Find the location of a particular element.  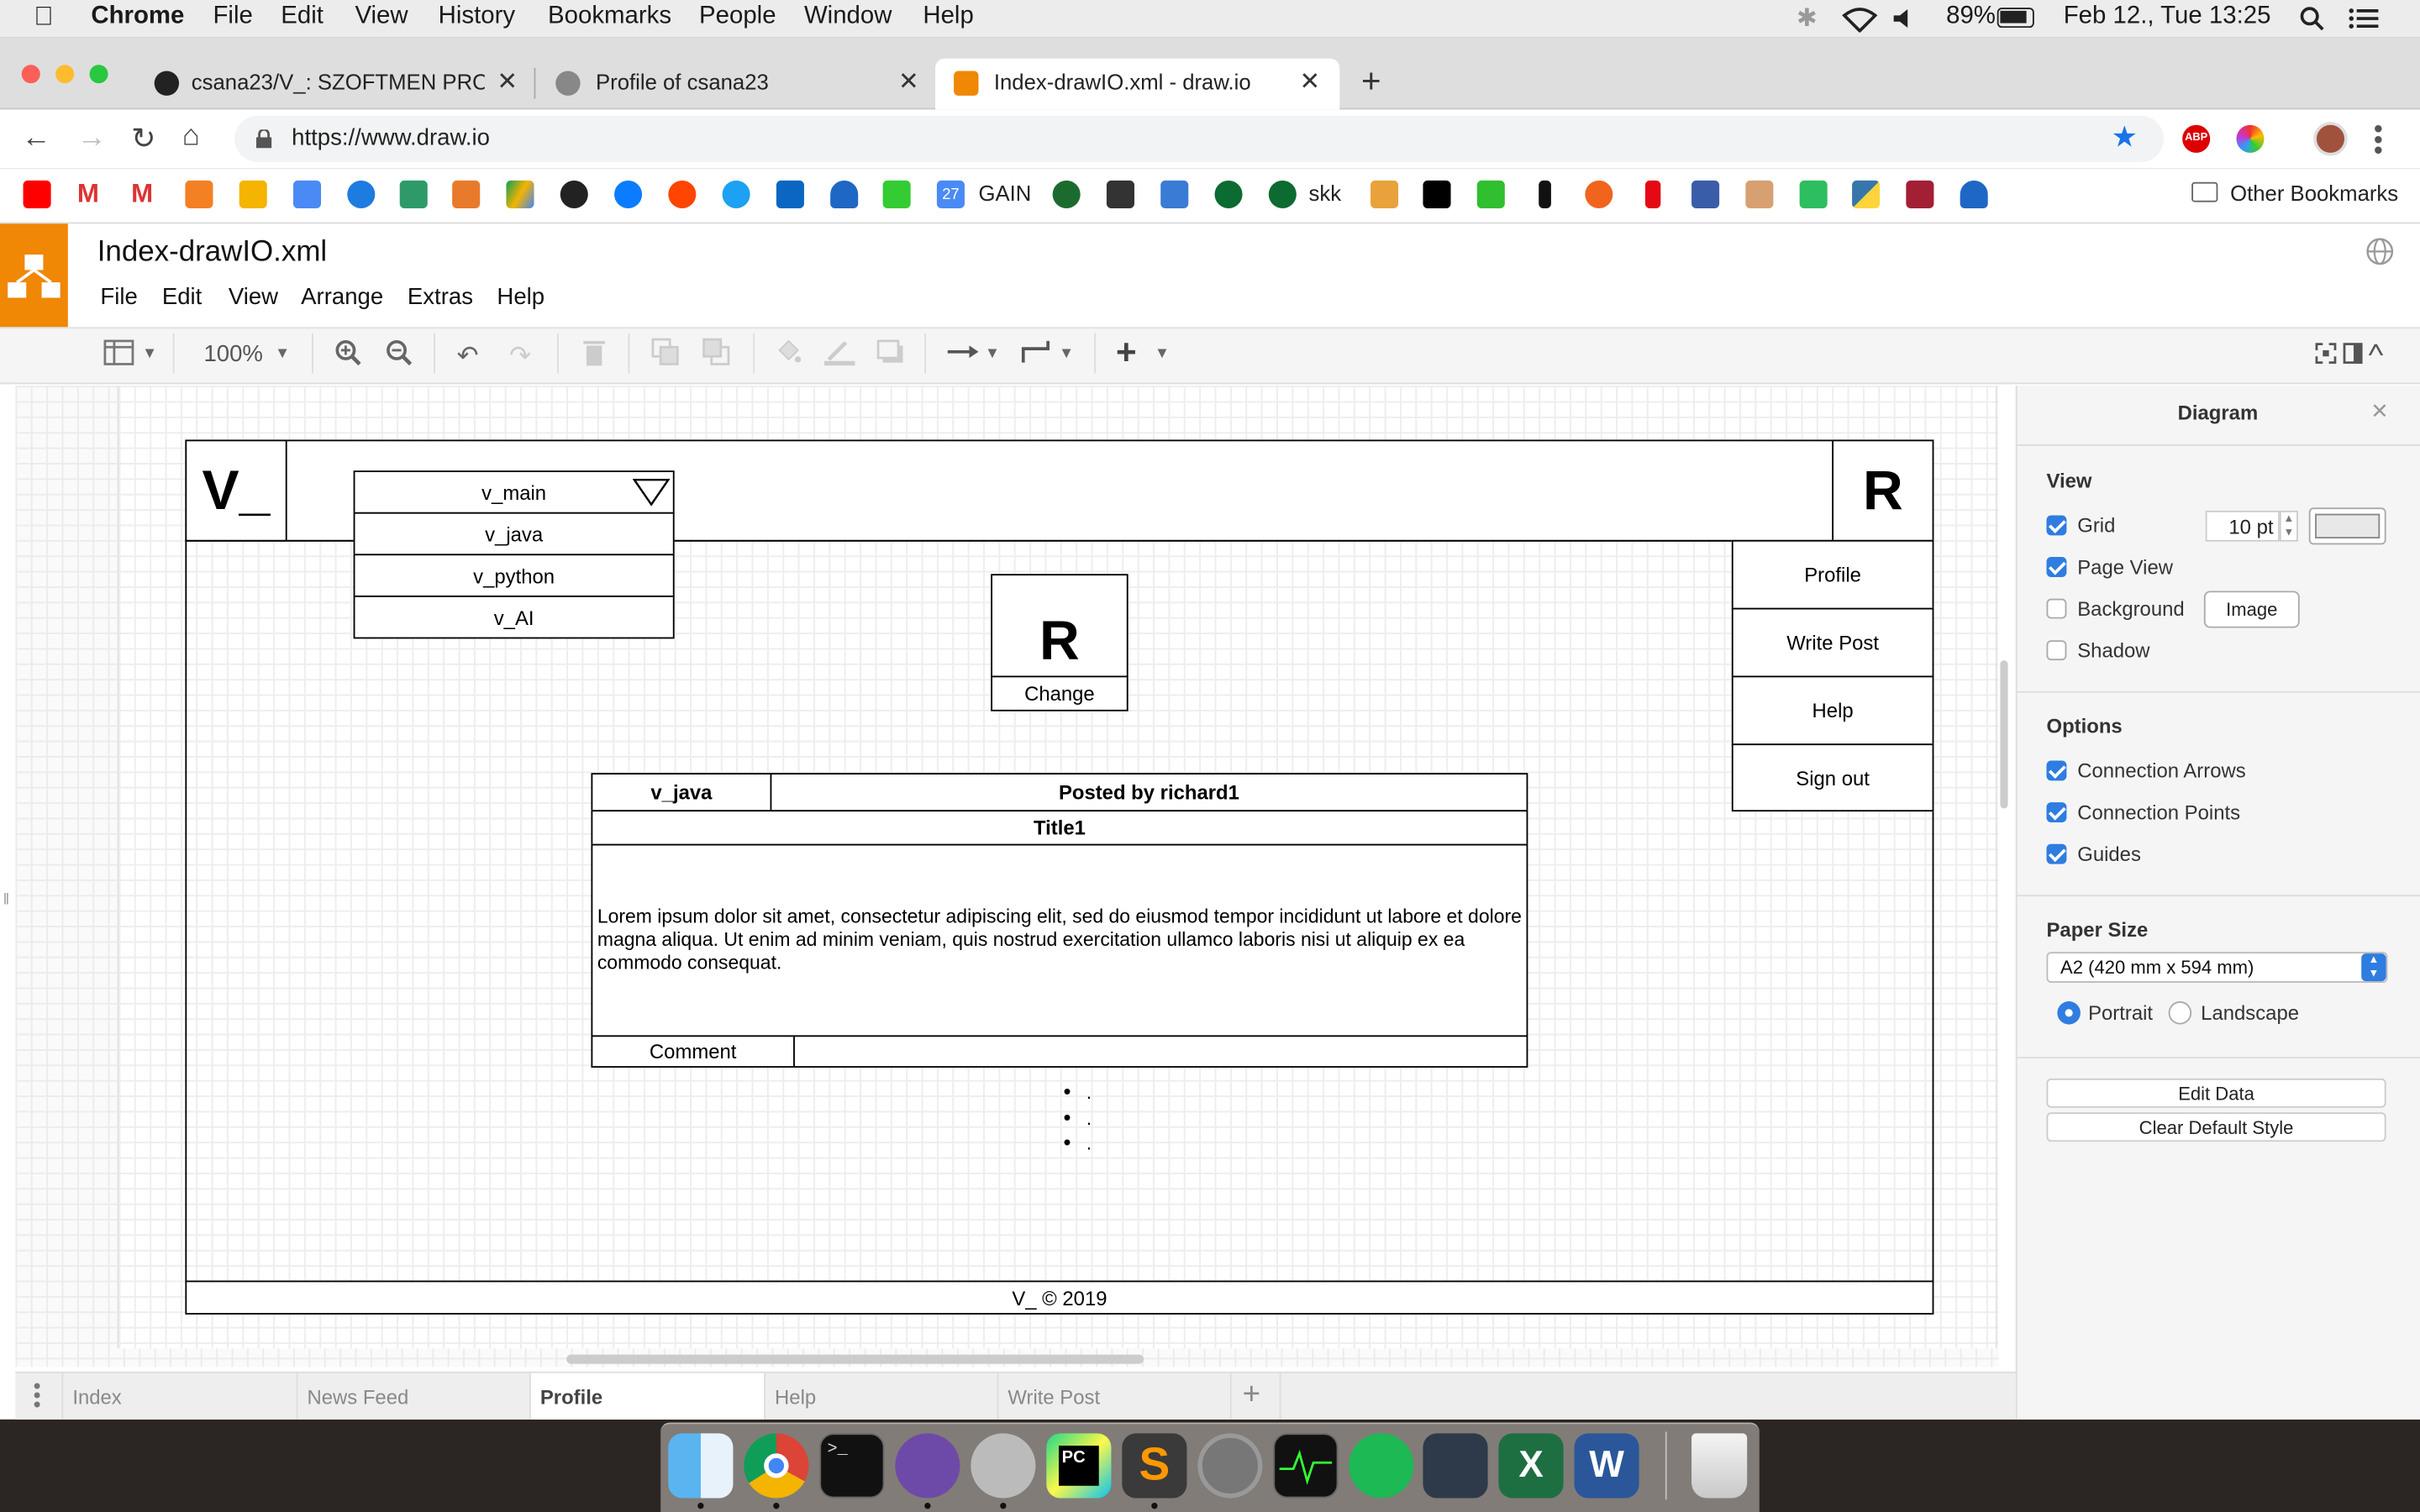

other-bookmarks: Other Bookmarks is located at coordinates (2314, 193).